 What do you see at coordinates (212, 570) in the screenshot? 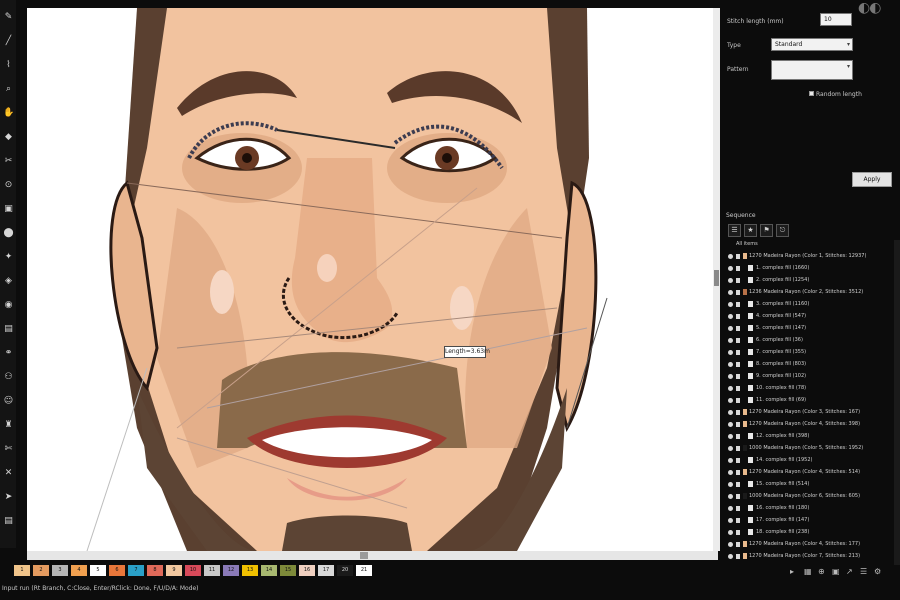
I see `palette-color-chip: 11` at bounding box center [212, 570].